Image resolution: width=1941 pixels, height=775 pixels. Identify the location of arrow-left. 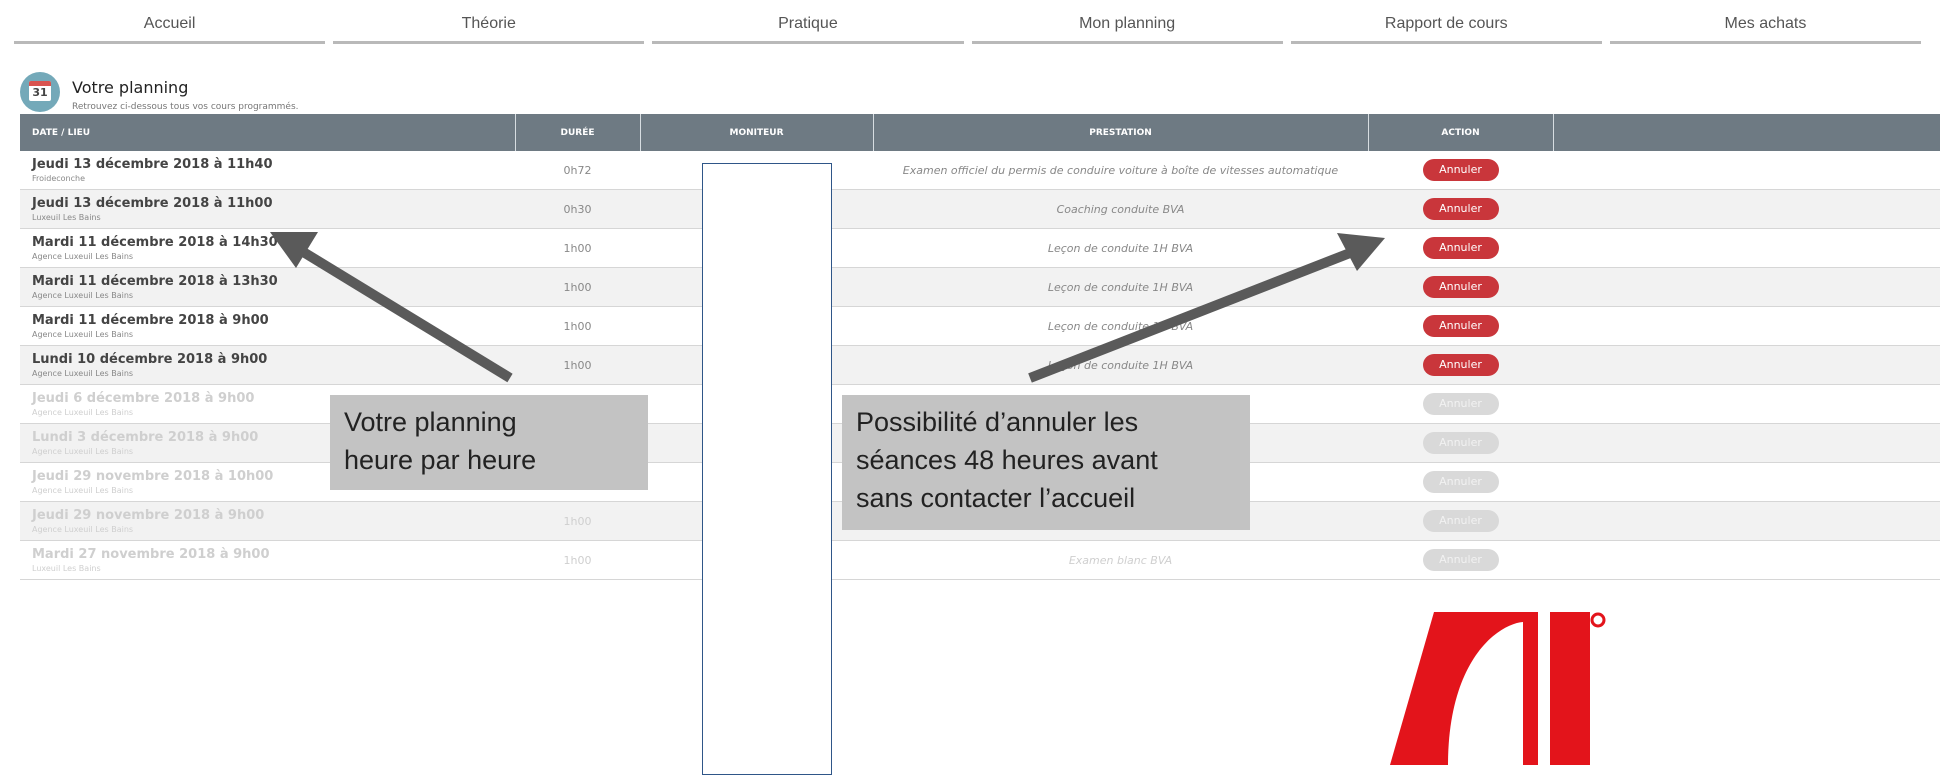
(391, 307).